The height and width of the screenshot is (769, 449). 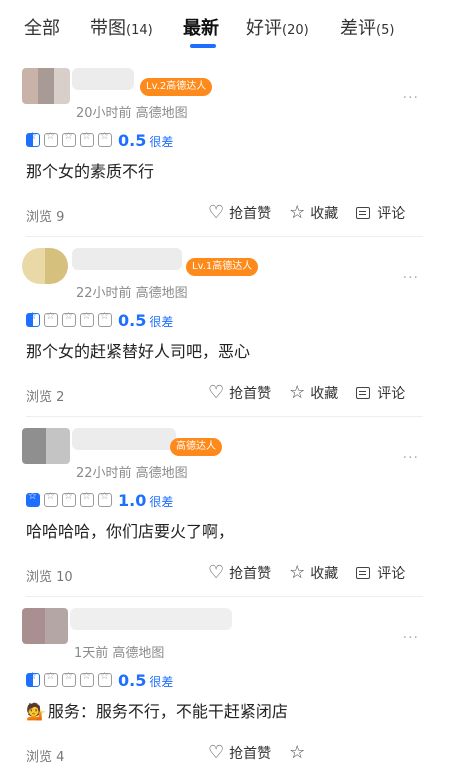 I want to click on view-count: 浏览 2, so click(x=45, y=397).